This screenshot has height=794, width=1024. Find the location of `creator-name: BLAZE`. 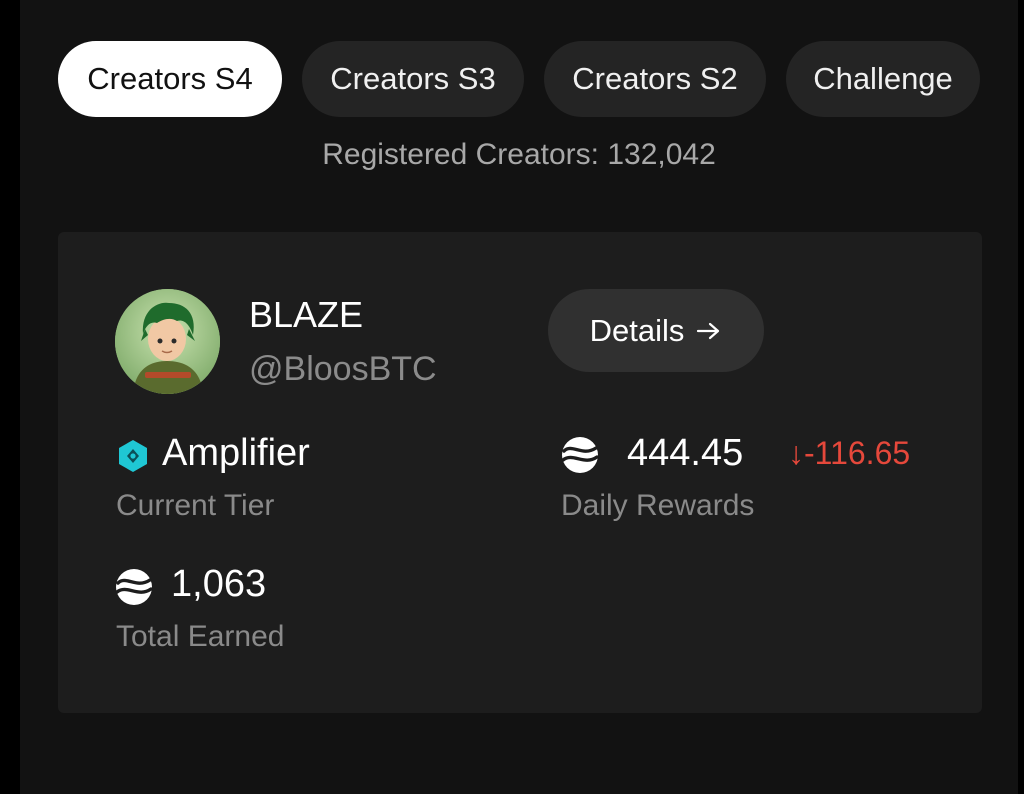

creator-name: BLAZE is located at coordinates (306, 314).